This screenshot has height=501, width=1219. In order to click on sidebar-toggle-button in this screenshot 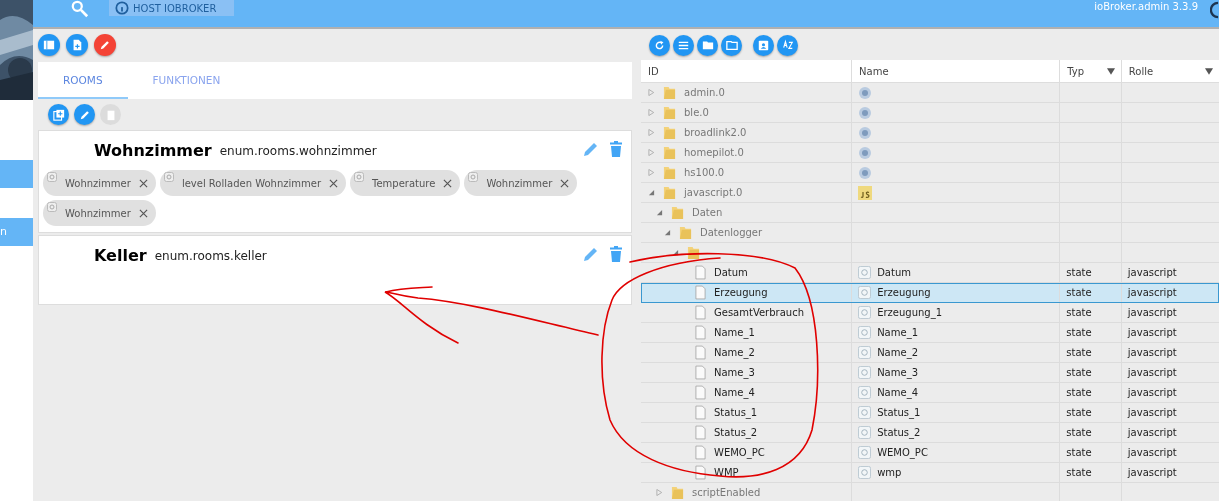, I will do `click(49, 45)`.